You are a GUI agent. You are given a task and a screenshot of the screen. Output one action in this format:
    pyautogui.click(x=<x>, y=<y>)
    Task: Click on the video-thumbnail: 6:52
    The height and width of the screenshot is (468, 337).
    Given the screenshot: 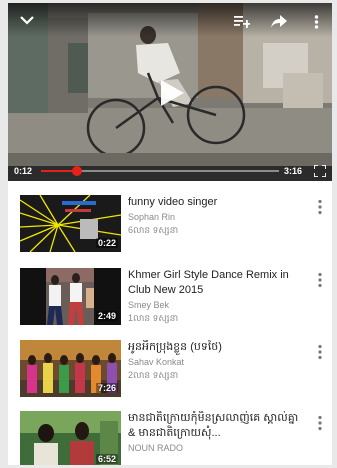 What is the action you would take?
    pyautogui.click(x=70, y=438)
    